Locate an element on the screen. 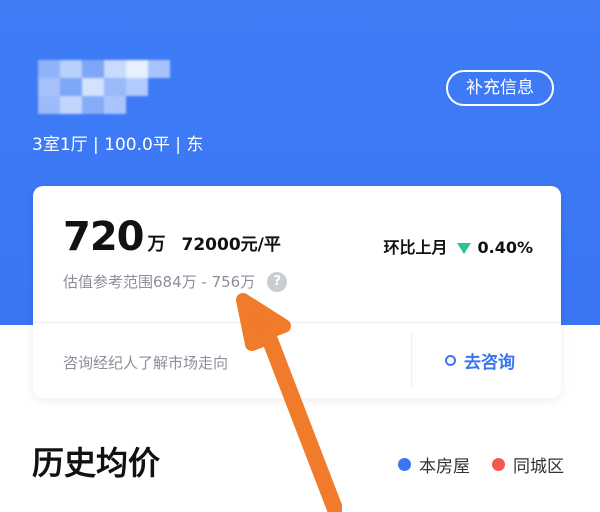  legend-label: 同城区 is located at coordinates (538, 467).